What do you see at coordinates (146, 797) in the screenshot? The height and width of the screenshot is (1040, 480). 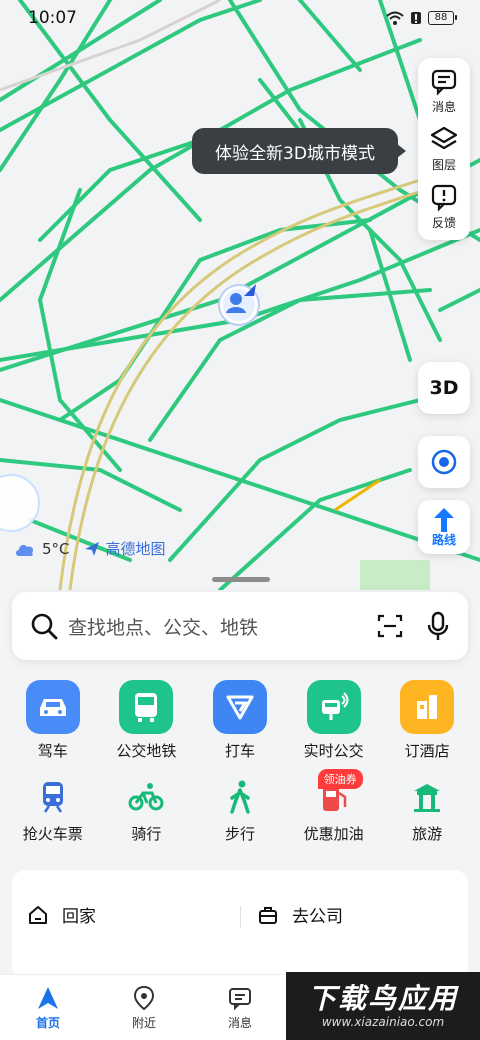 I see `bike-icon` at bounding box center [146, 797].